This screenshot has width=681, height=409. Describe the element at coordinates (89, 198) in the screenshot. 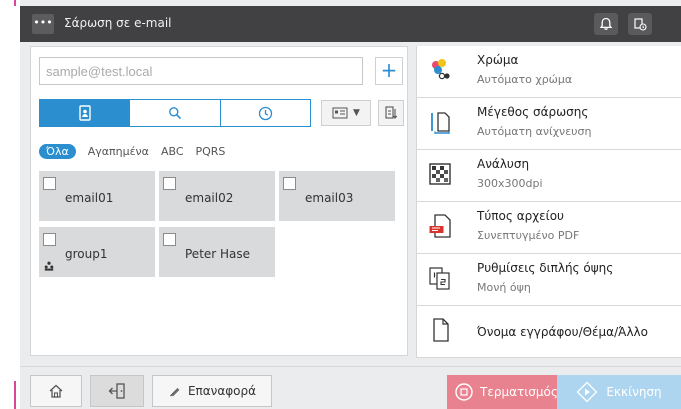

I see `address-label: email01` at that location.